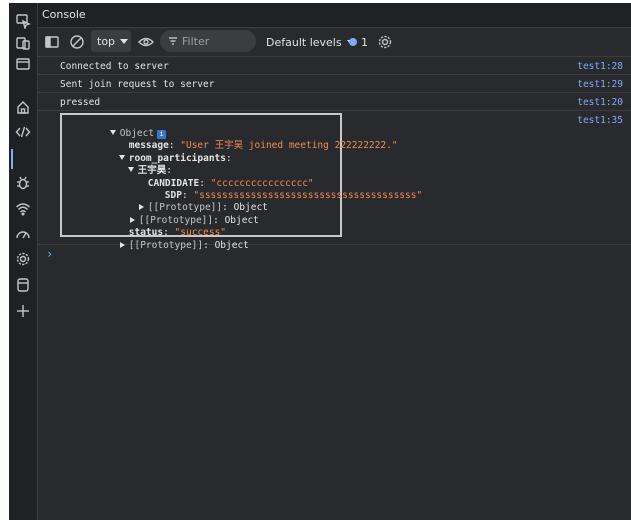  Describe the element at coordinates (173, 41) in the screenshot. I see `filter-icon` at that location.